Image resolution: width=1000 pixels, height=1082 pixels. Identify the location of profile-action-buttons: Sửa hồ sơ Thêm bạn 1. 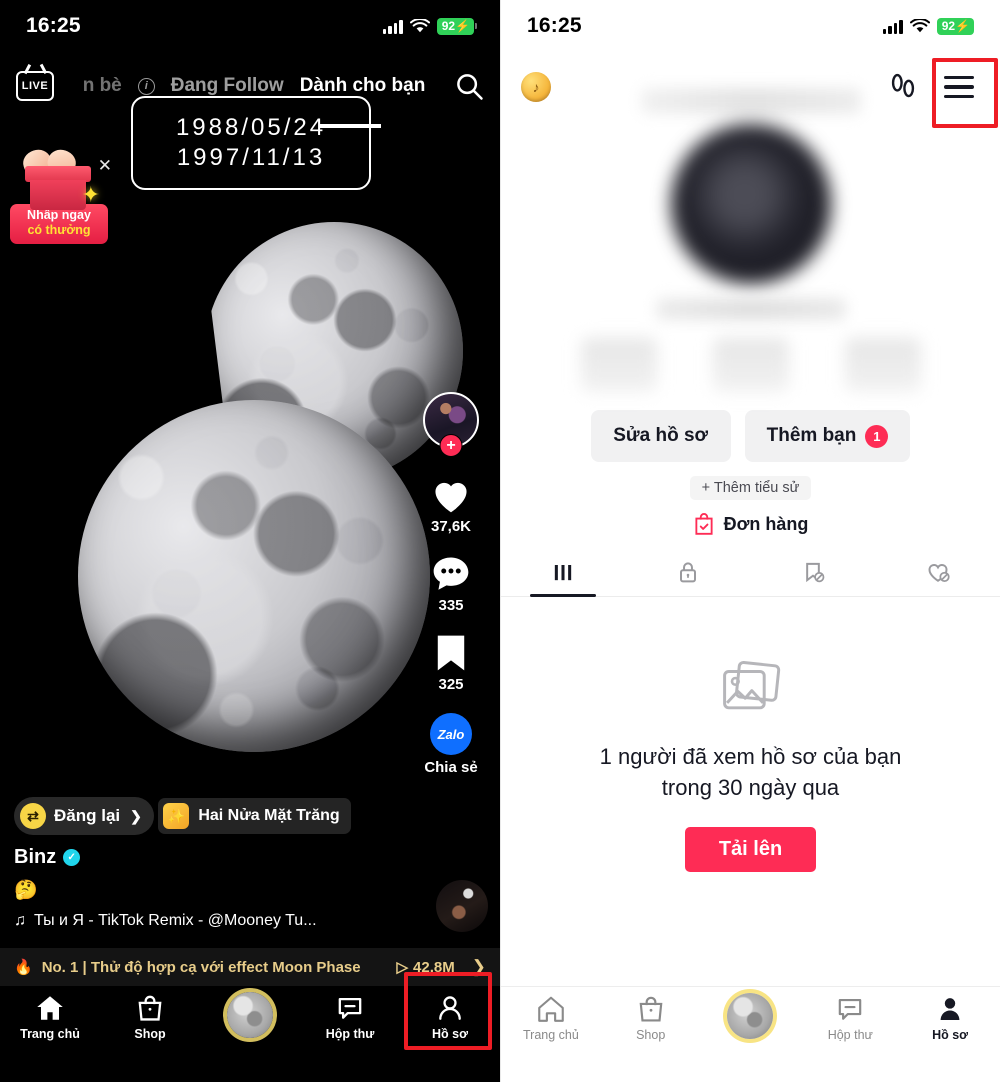
(750, 436).